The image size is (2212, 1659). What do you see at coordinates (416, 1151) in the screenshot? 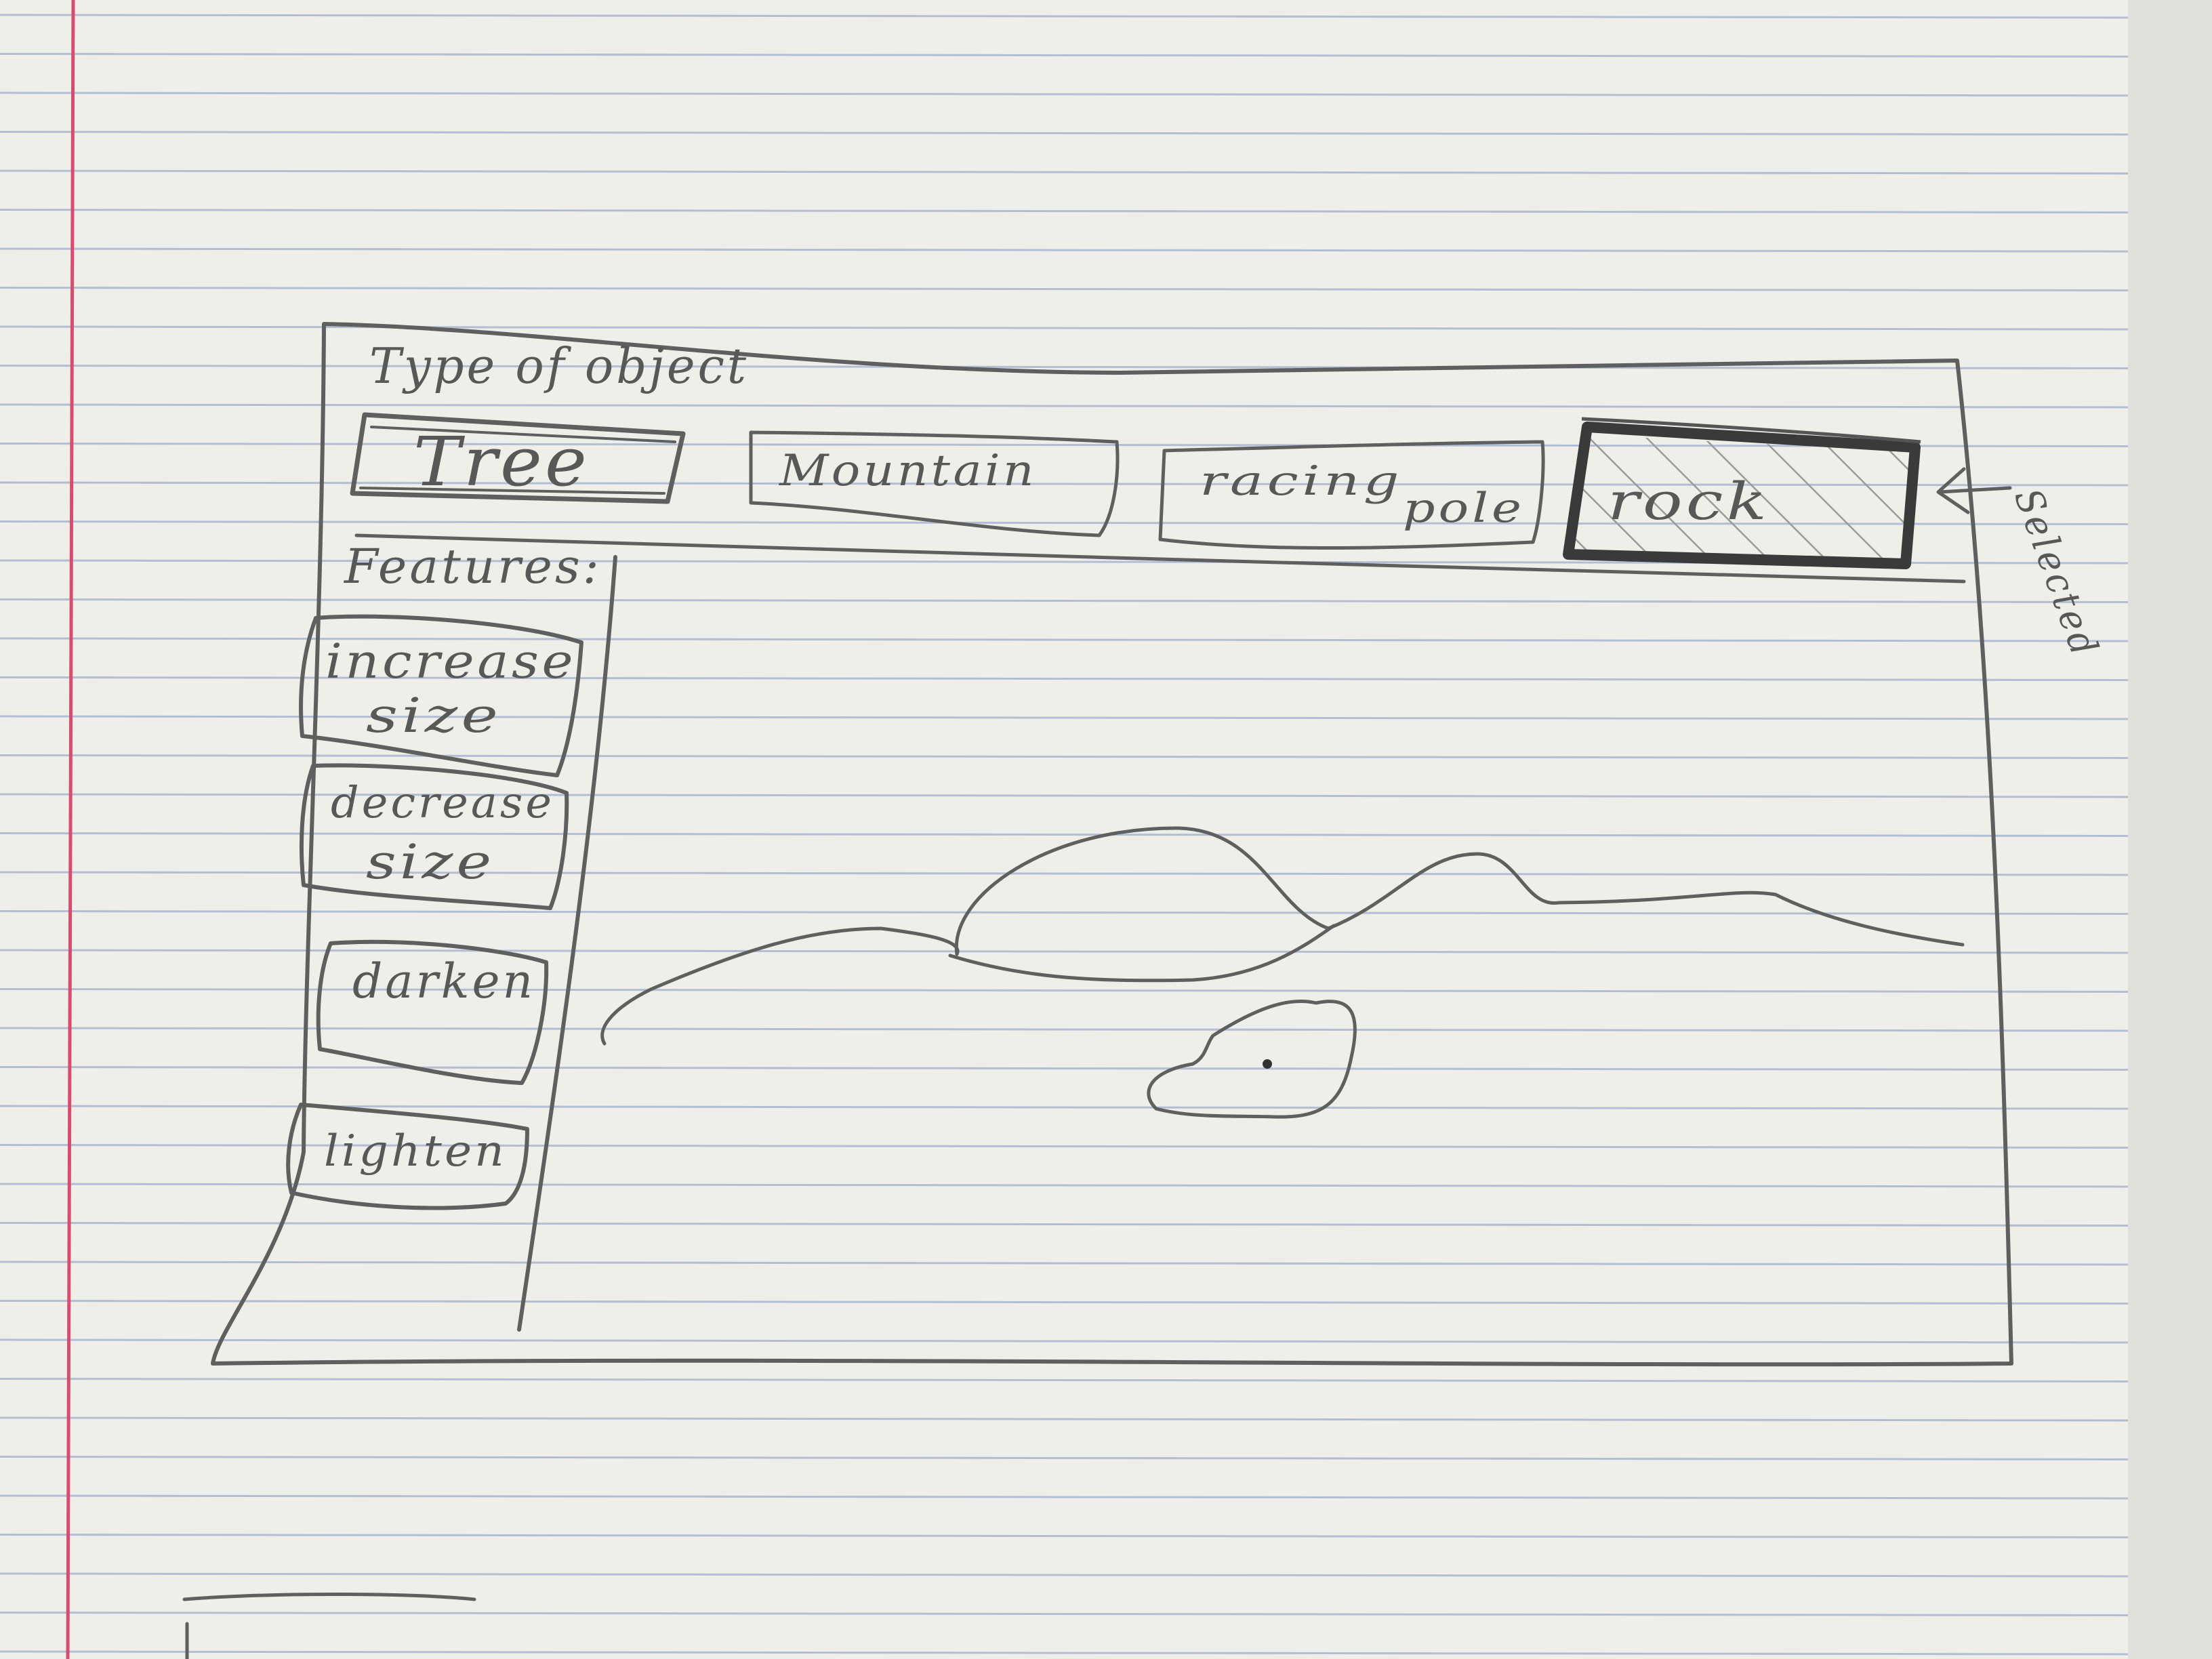
I see `feature-button-lighten-label: lighten` at bounding box center [416, 1151].